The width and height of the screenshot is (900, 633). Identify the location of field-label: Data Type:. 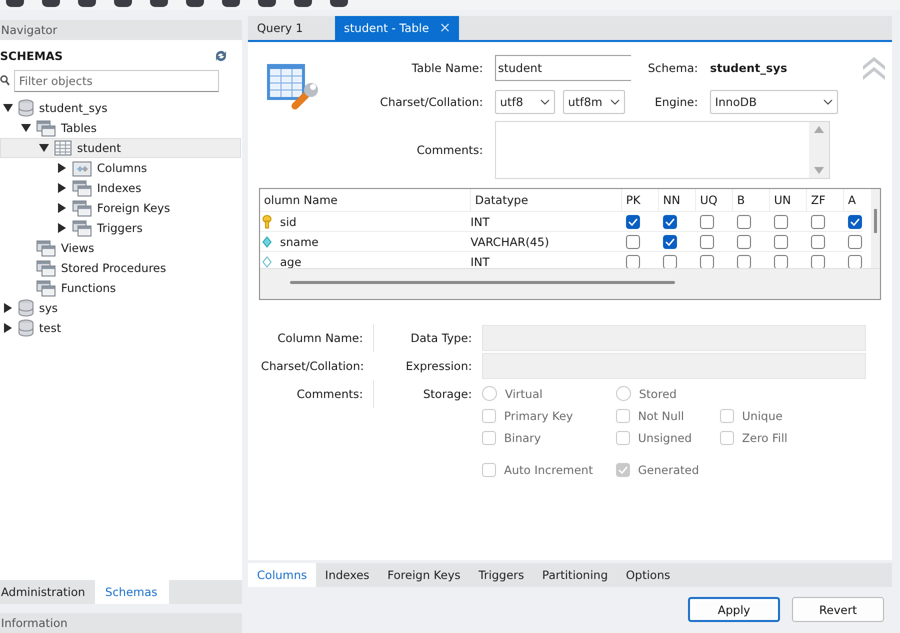
(441, 338).